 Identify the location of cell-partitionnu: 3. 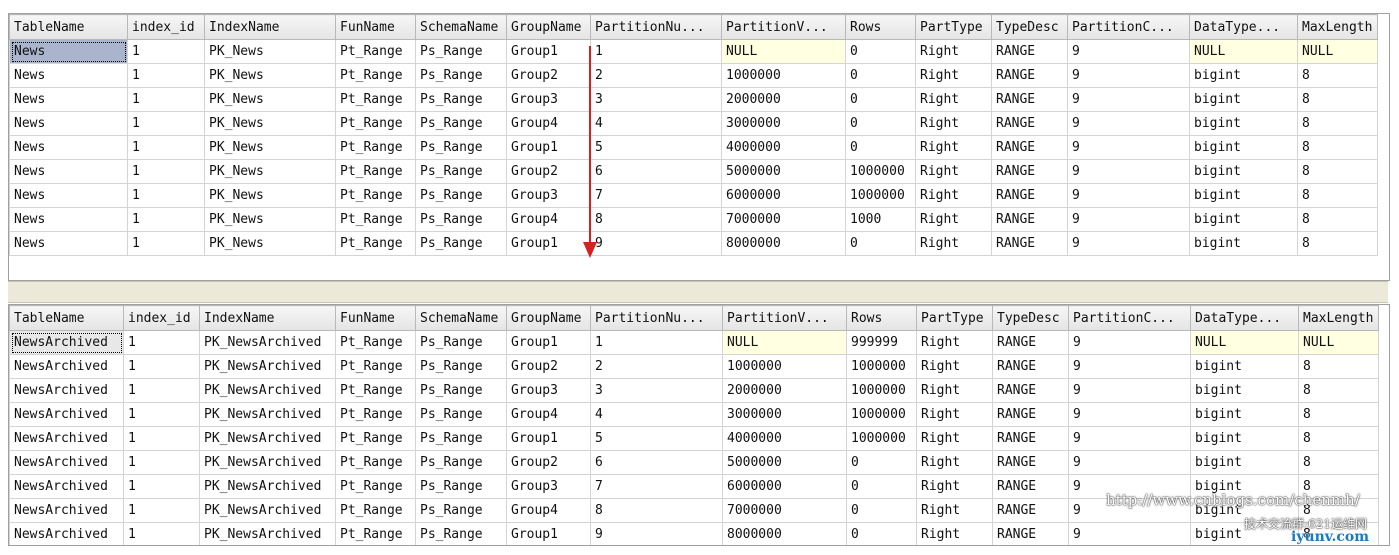
(656, 99).